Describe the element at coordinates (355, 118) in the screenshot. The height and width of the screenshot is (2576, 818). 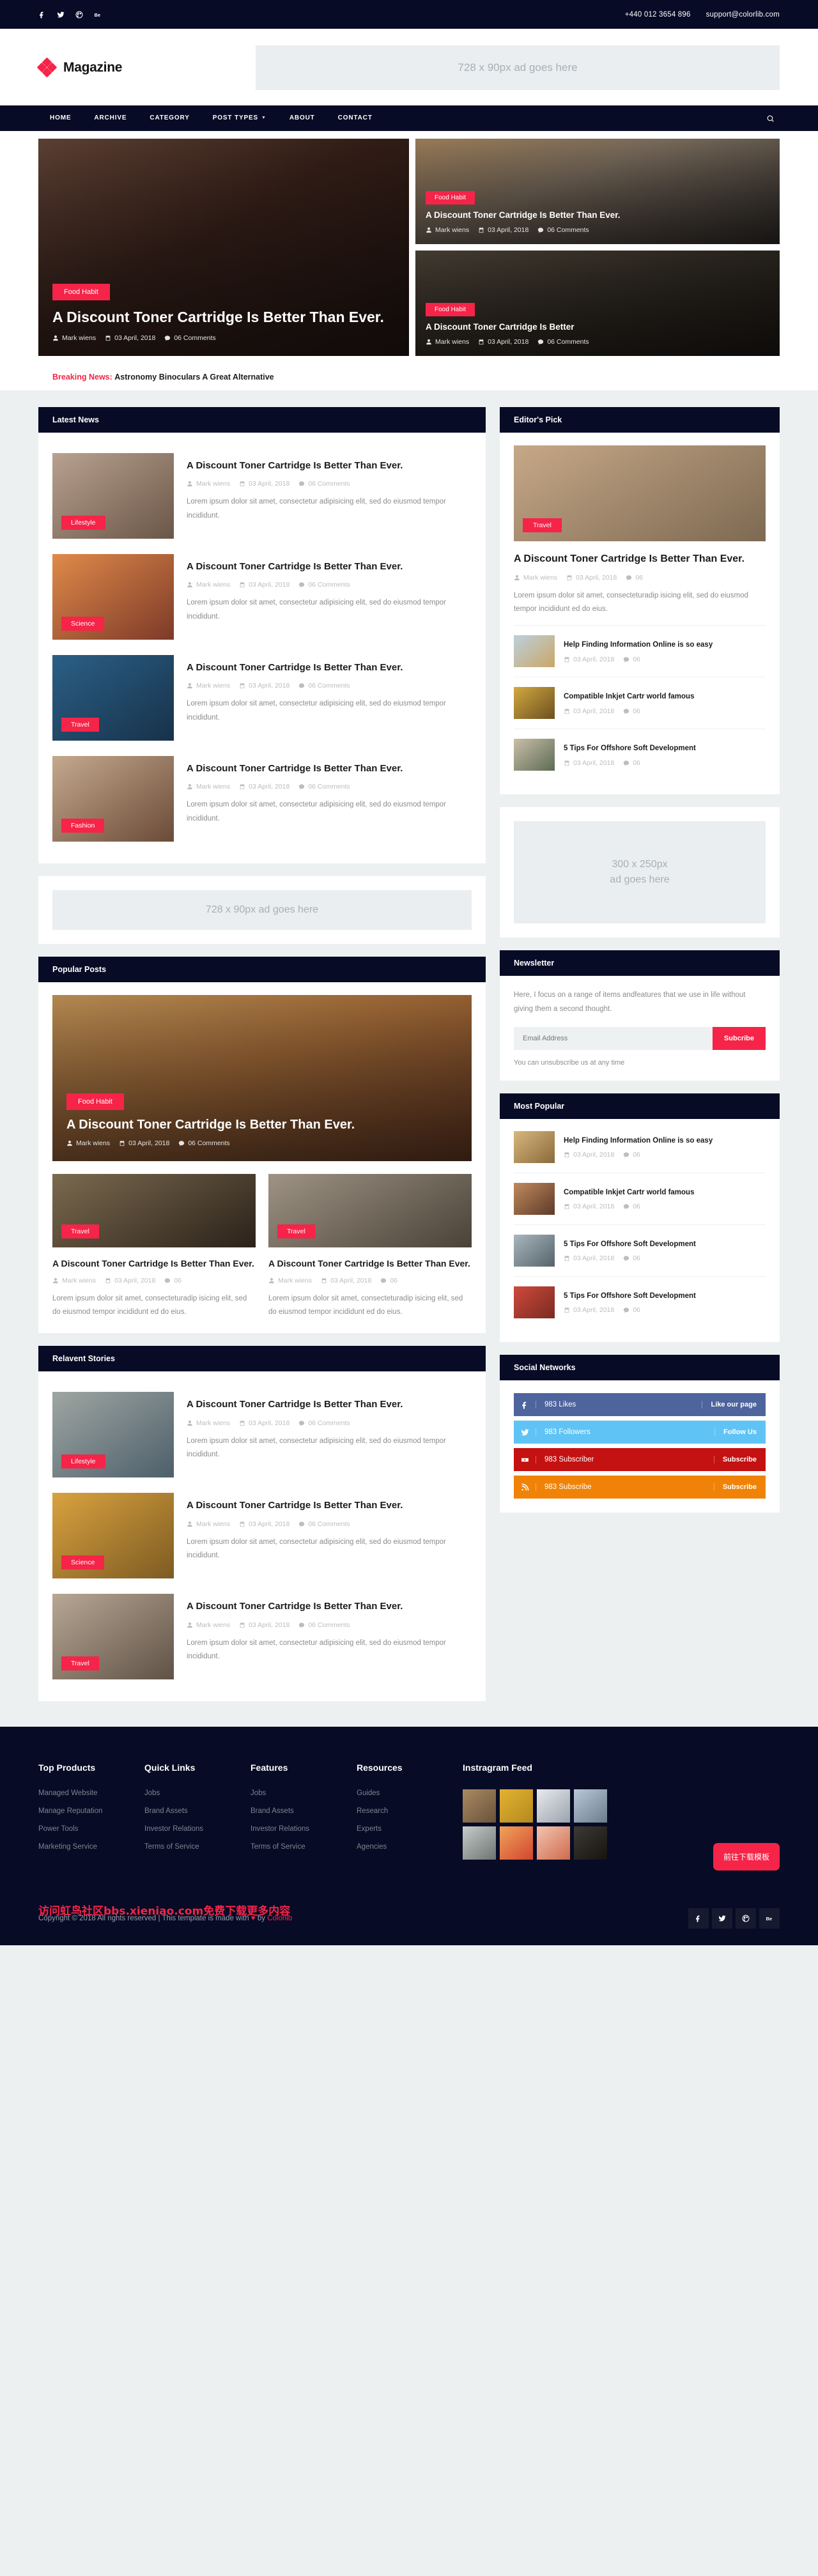
I see `nav-item-contact: CONTACT` at that location.